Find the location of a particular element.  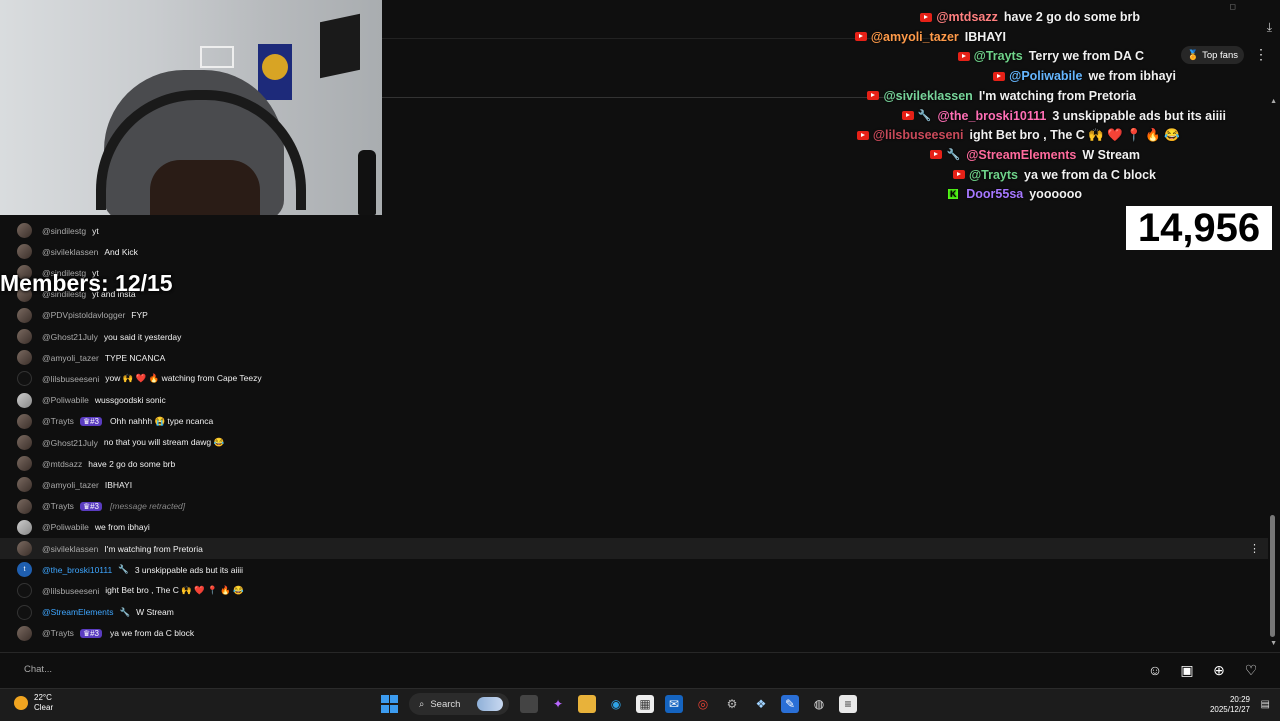

message-menu-icon: ⋮ is located at coordinates (1254, 548).